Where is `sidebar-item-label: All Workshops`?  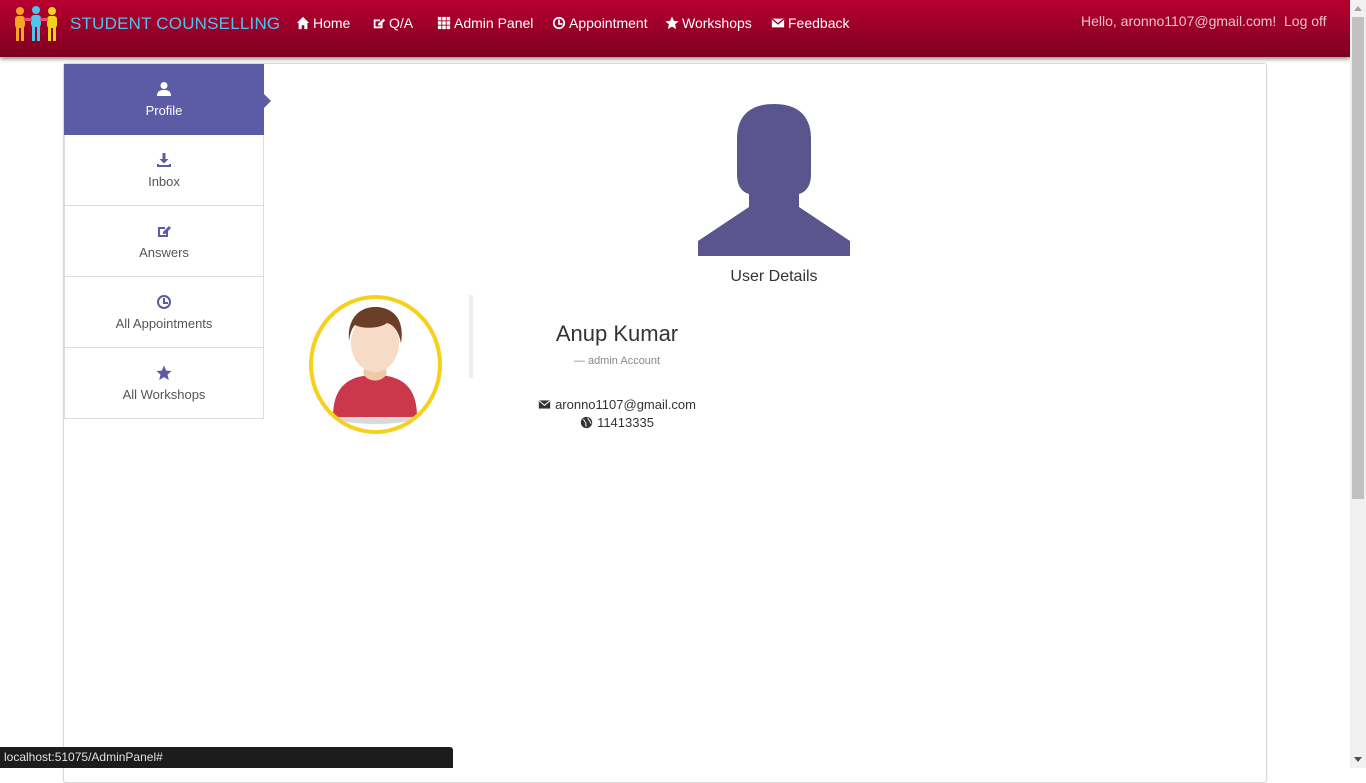 sidebar-item-label: All Workshops is located at coordinates (164, 394).